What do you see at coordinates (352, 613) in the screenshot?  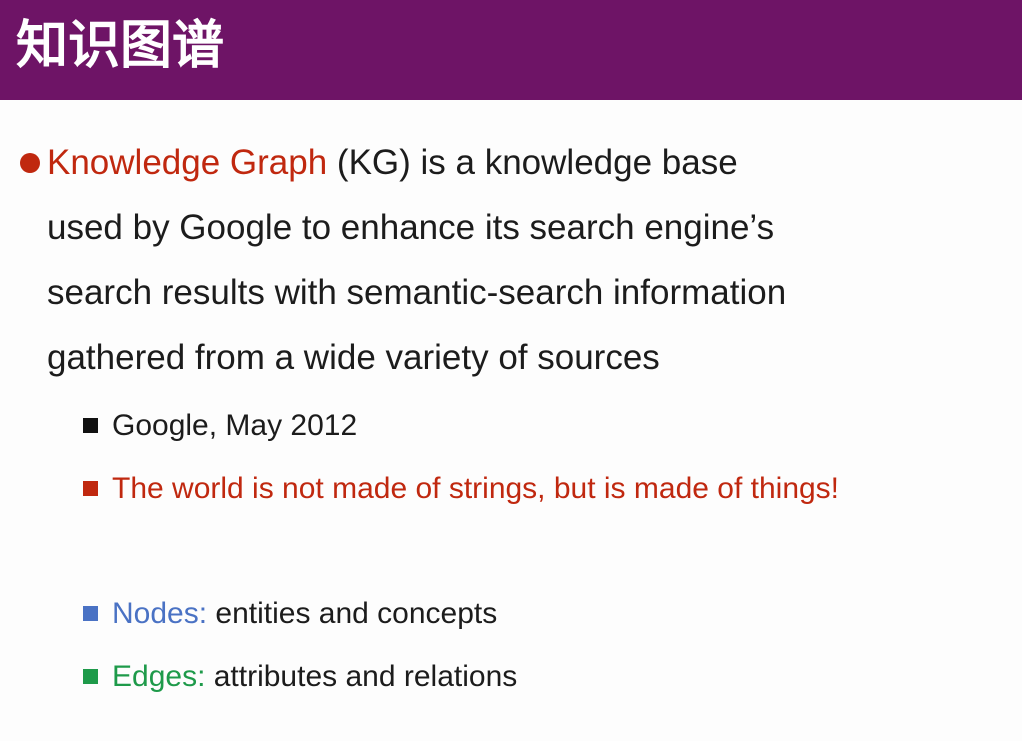 I see `sub-item-text: entities and concepts` at bounding box center [352, 613].